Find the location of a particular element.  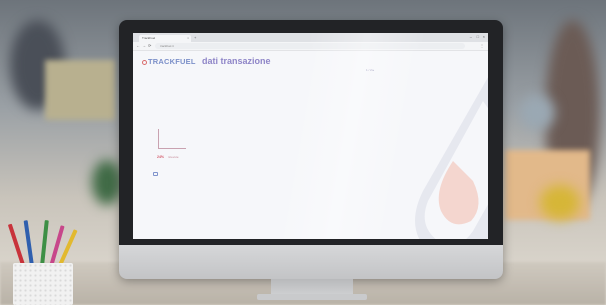

logo-text: TRACKFUEL is located at coordinates (172, 61).